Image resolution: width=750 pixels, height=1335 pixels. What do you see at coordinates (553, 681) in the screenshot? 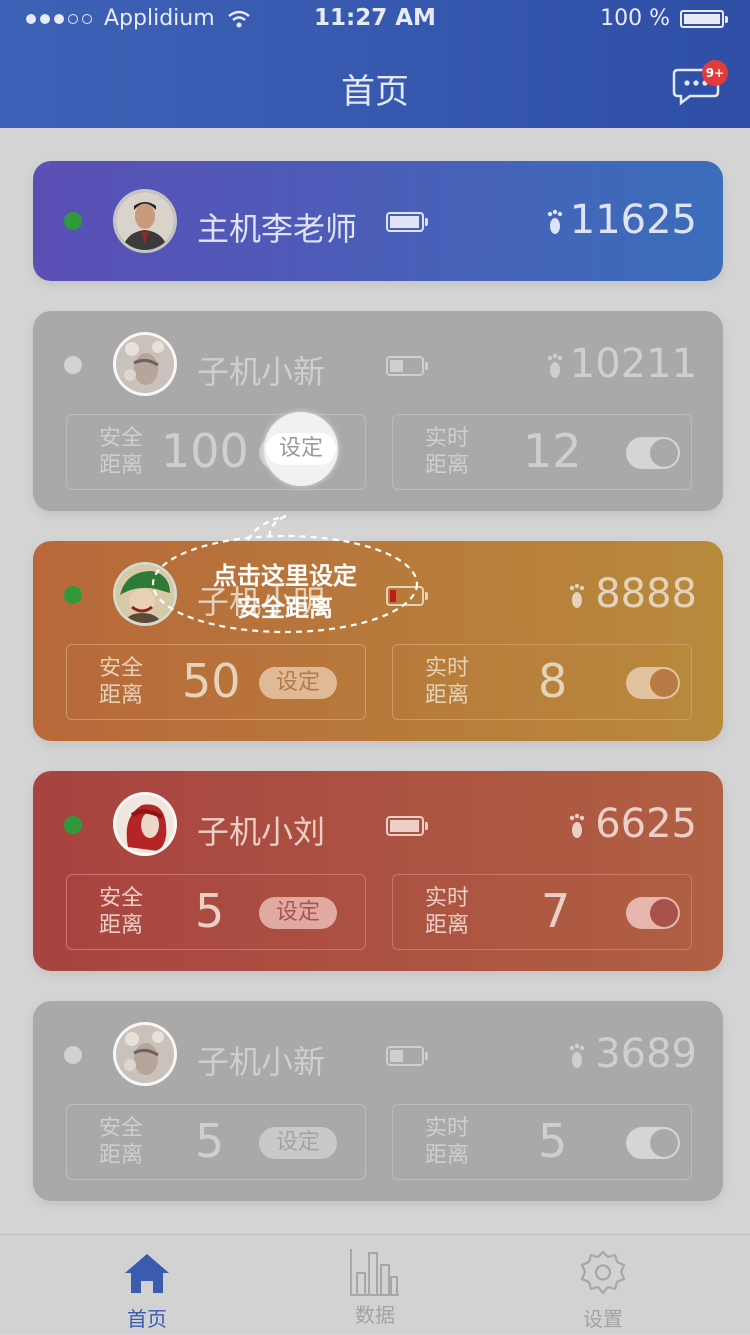
I see `realtime-distance-value: 8` at bounding box center [553, 681].